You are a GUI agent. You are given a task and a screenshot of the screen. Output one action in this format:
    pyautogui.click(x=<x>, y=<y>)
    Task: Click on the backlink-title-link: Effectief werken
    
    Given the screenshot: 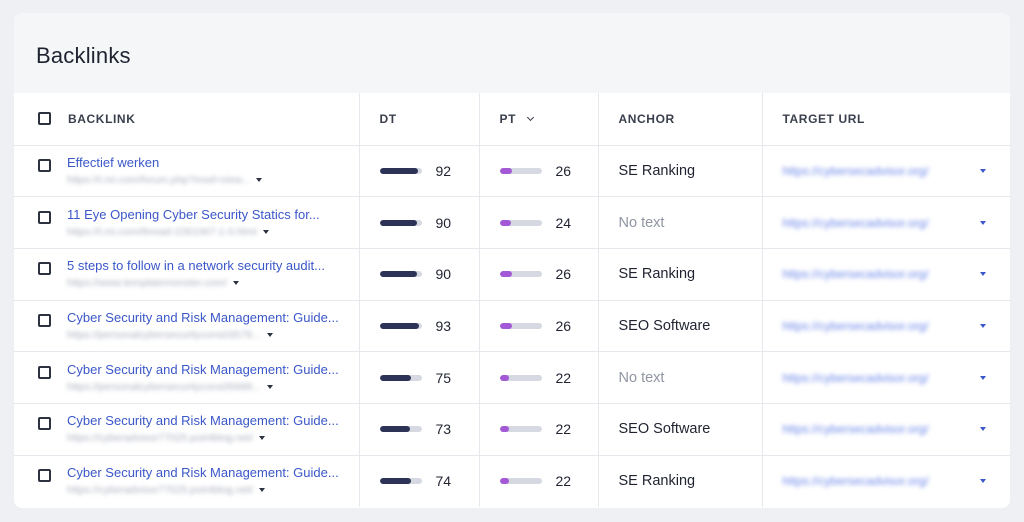 What is the action you would take?
    pyautogui.click(x=164, y=163)
    